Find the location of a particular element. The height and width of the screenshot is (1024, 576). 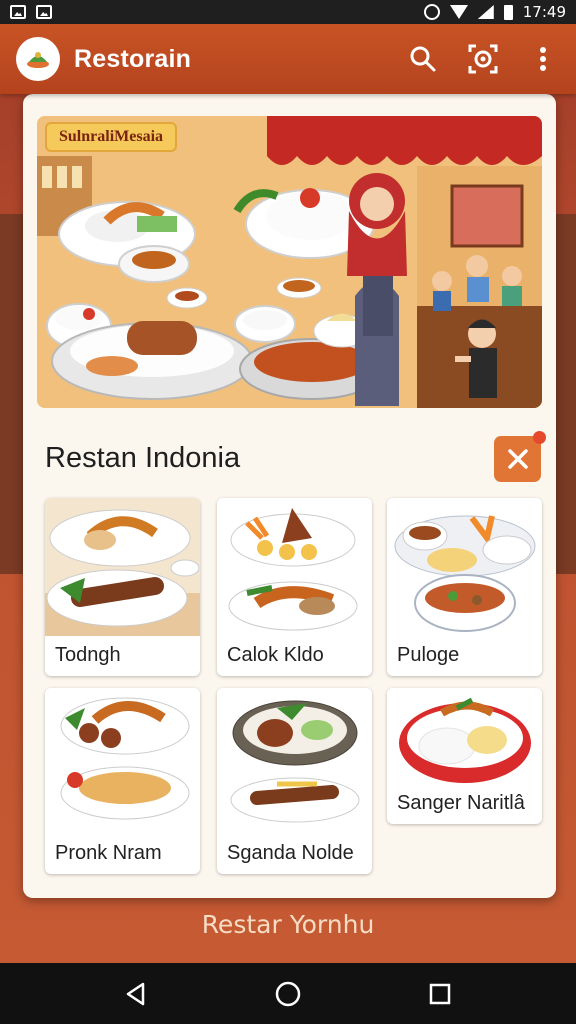

wifi-icon is located at coordinates (458, 12).